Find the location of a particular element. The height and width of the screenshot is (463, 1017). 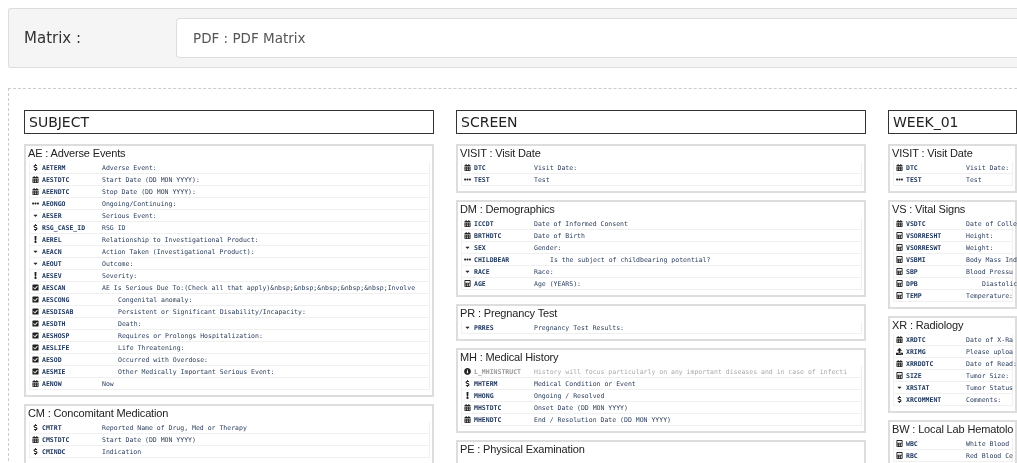

form-title: BW : Local Lab Hematolo is located at coordinates (952, 429).